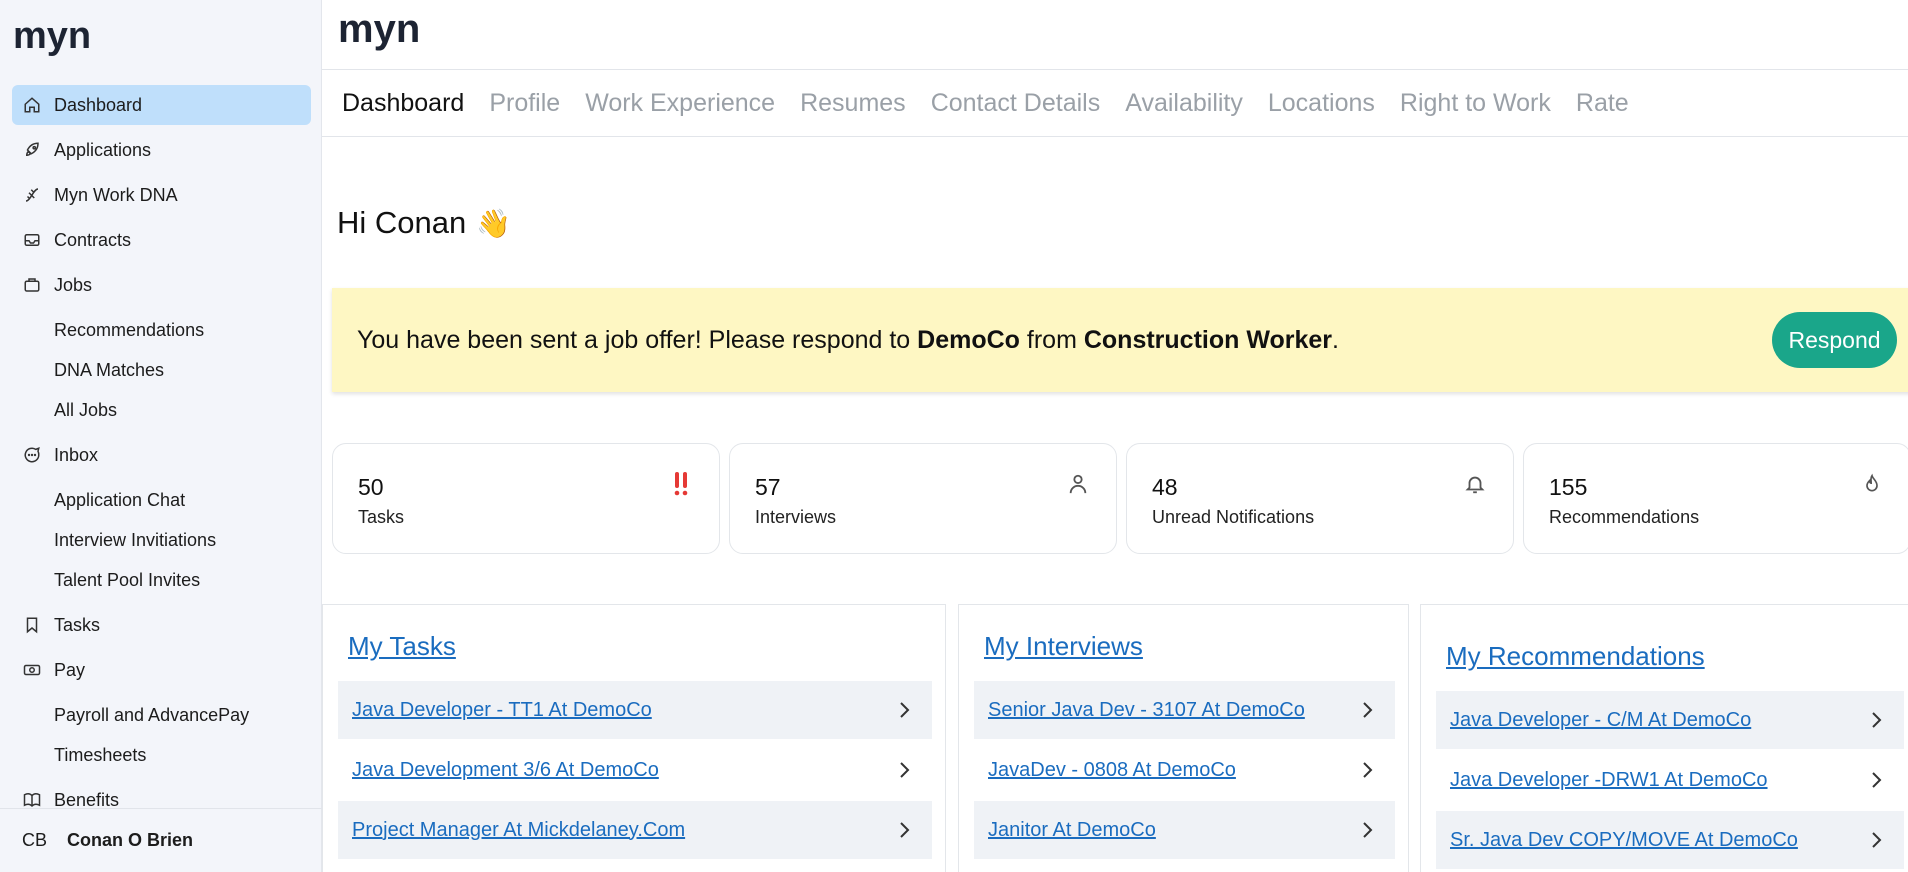 This screenshot has width=1908, height=872. Describe the element at coordinates (73, 284) in the screenshot. I see `sidebar-item-label: Jobs` at that location.